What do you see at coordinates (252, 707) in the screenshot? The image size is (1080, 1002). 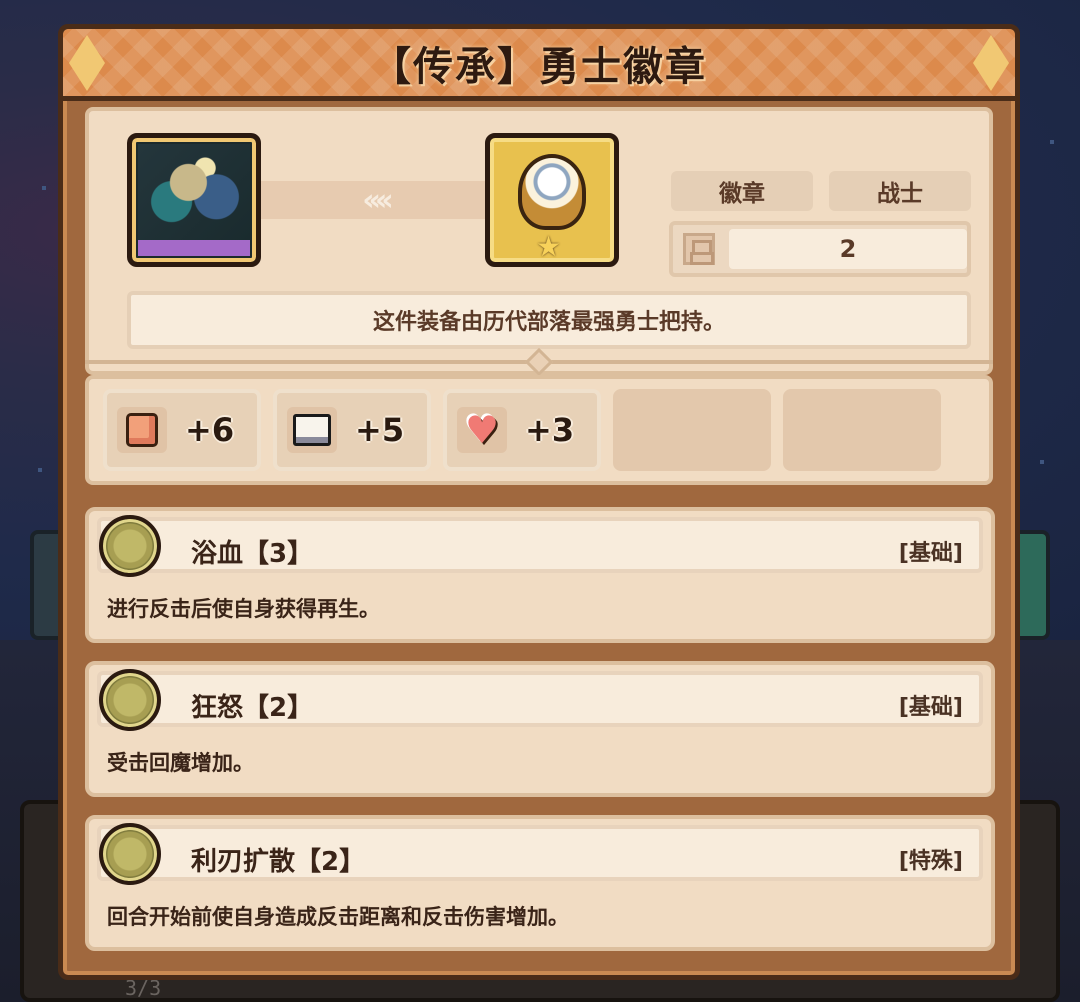 I see `skill-name: 狂怒【2】` at bounding box center [252, 707].